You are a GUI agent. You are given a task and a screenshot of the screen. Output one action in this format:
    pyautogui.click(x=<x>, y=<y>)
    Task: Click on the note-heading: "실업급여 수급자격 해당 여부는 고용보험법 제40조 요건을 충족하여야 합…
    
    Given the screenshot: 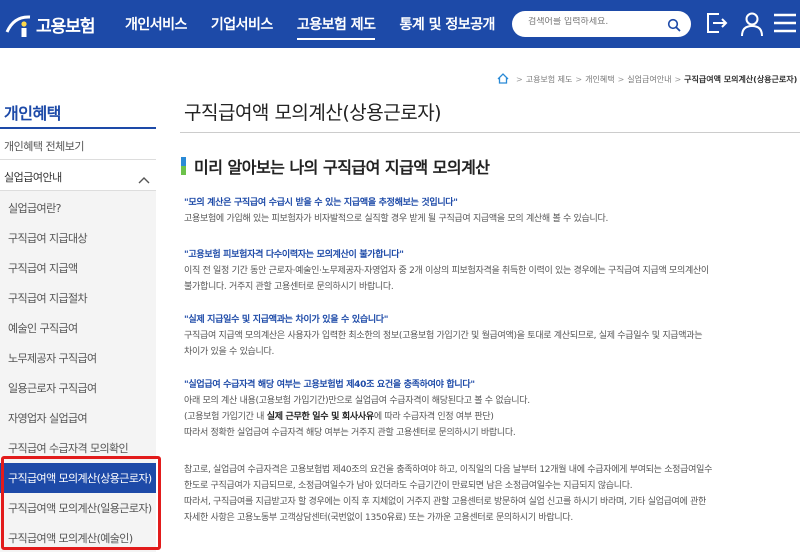 What is the action you would take?
    pyautogui.click(x=329, y=385)
    